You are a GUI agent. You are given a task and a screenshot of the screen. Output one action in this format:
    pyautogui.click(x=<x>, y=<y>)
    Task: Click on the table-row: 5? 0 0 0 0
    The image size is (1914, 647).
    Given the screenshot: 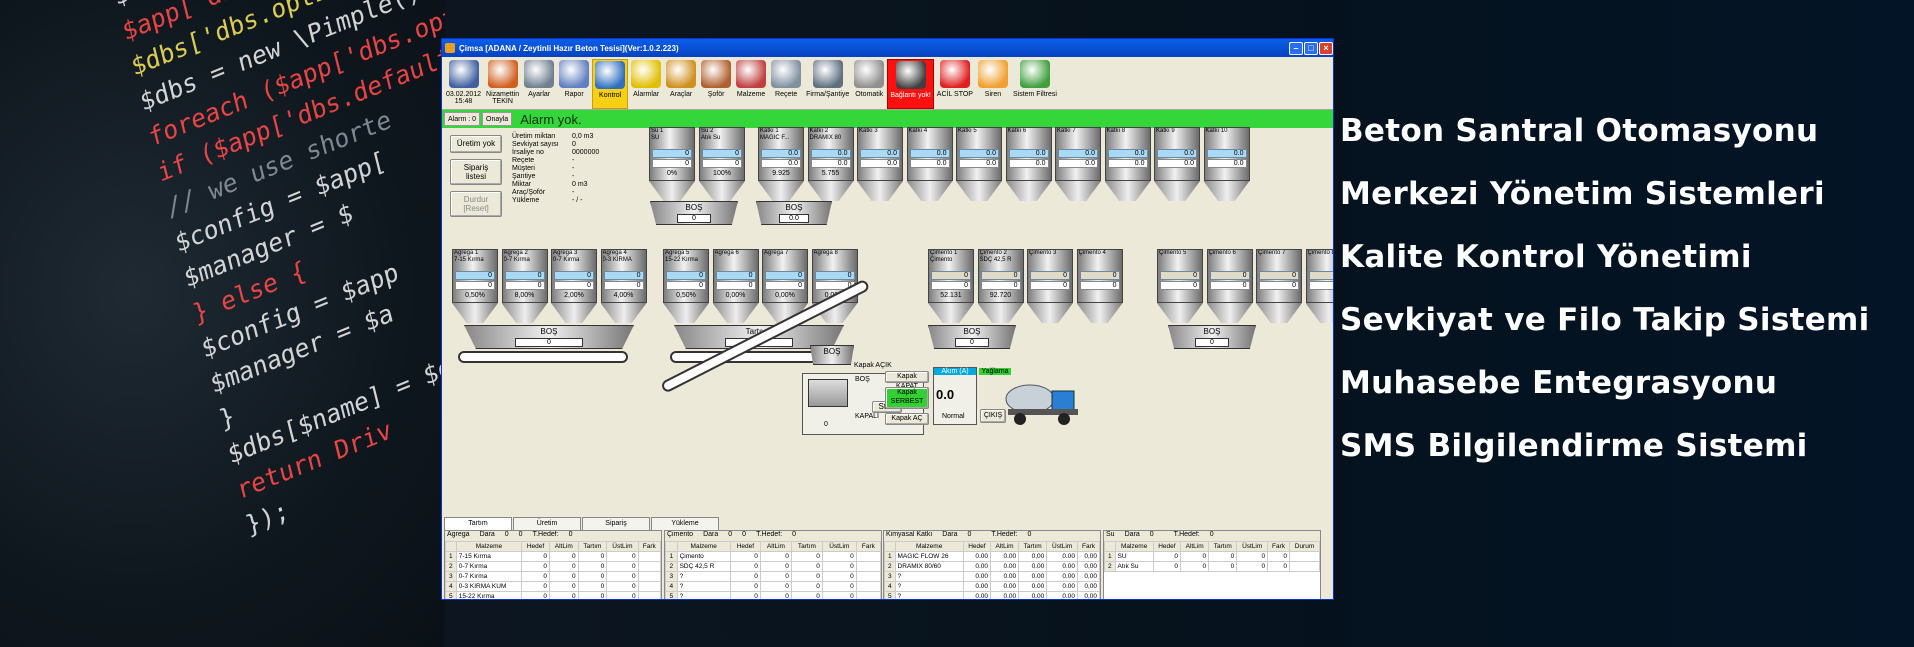 What is the action you would take?
    pyautogui.click(x=773, y=595)
    